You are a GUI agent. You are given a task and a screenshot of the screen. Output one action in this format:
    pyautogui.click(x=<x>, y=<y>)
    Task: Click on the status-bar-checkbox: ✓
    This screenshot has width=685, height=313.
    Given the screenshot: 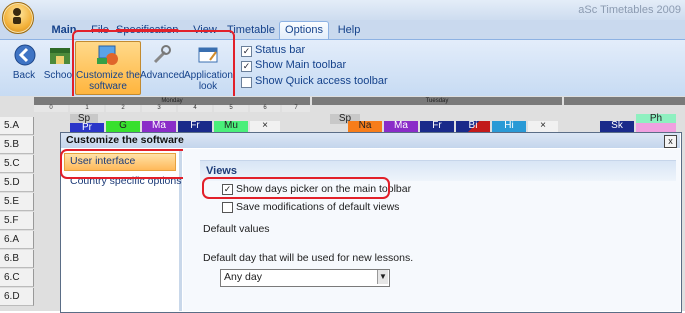 What is the action you would take?
    pyautogui.click(x=246, y=51)
    